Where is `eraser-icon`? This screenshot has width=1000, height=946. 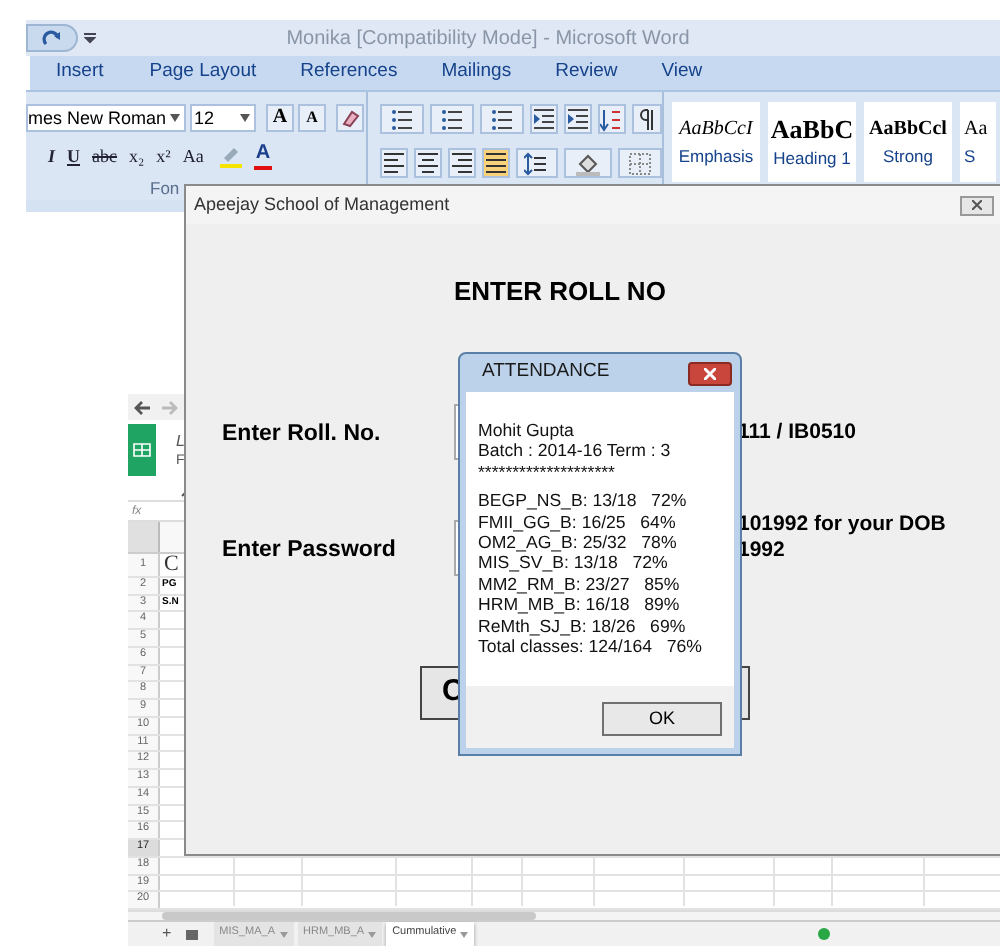 eraser-icon is located at coordinates (350, 118).